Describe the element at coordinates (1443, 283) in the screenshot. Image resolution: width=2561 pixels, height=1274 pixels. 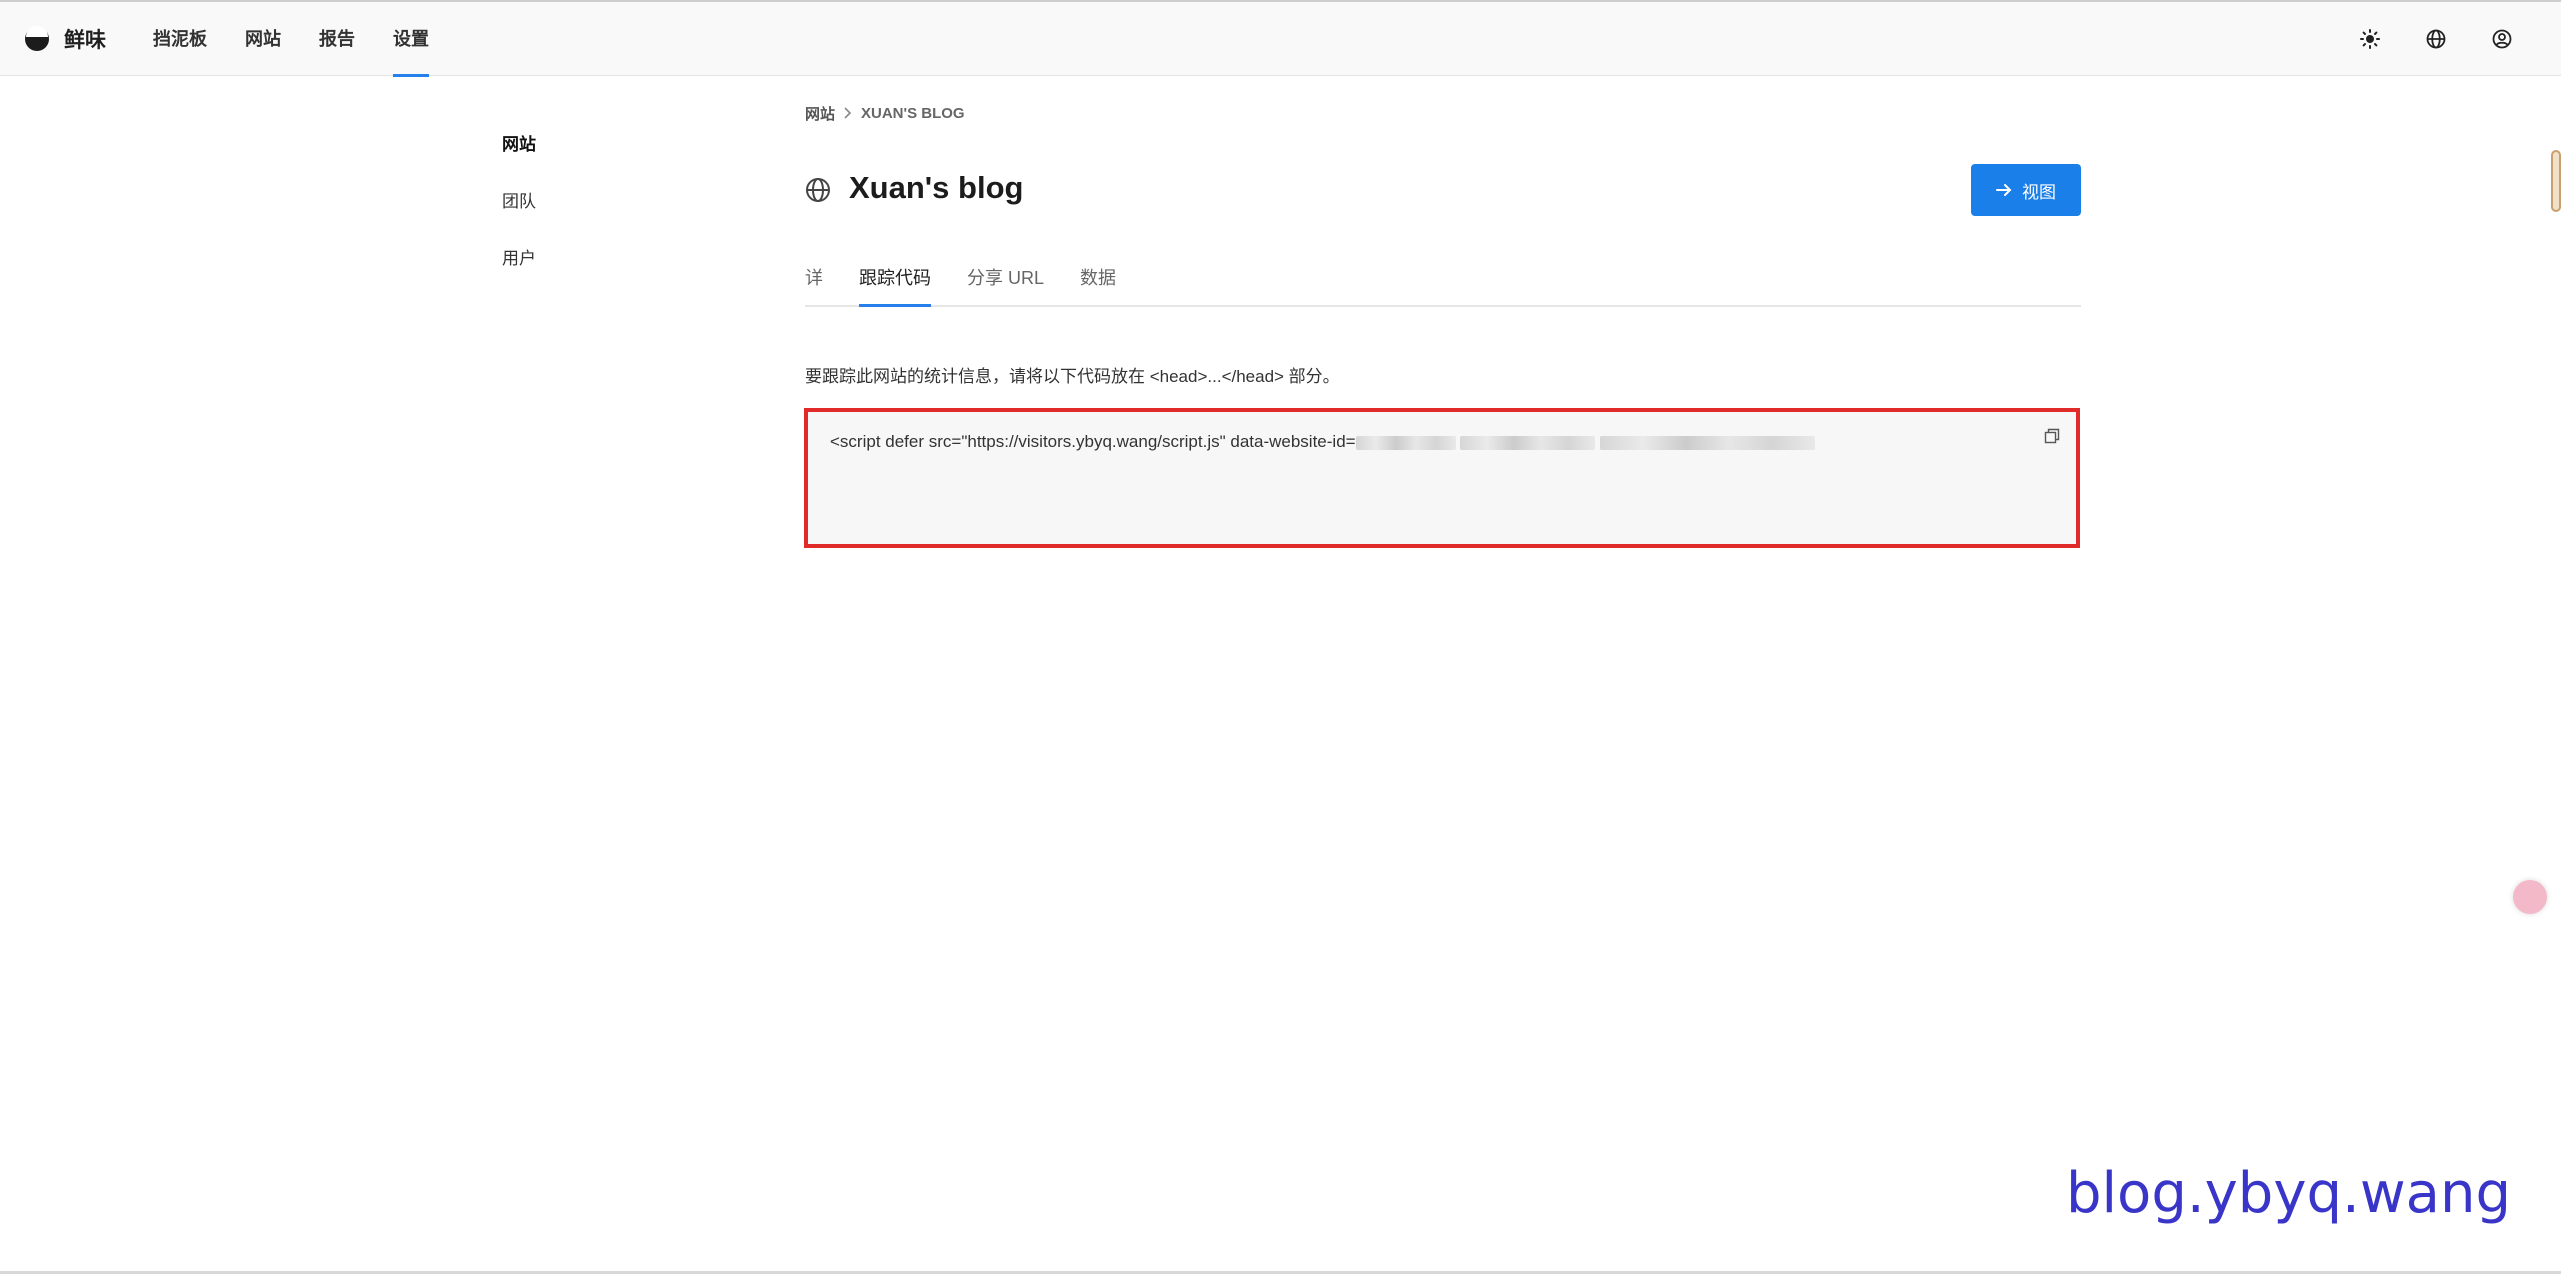
I see `website-tabs: 详 跟踪代码 分享 URL 数据` at that location.